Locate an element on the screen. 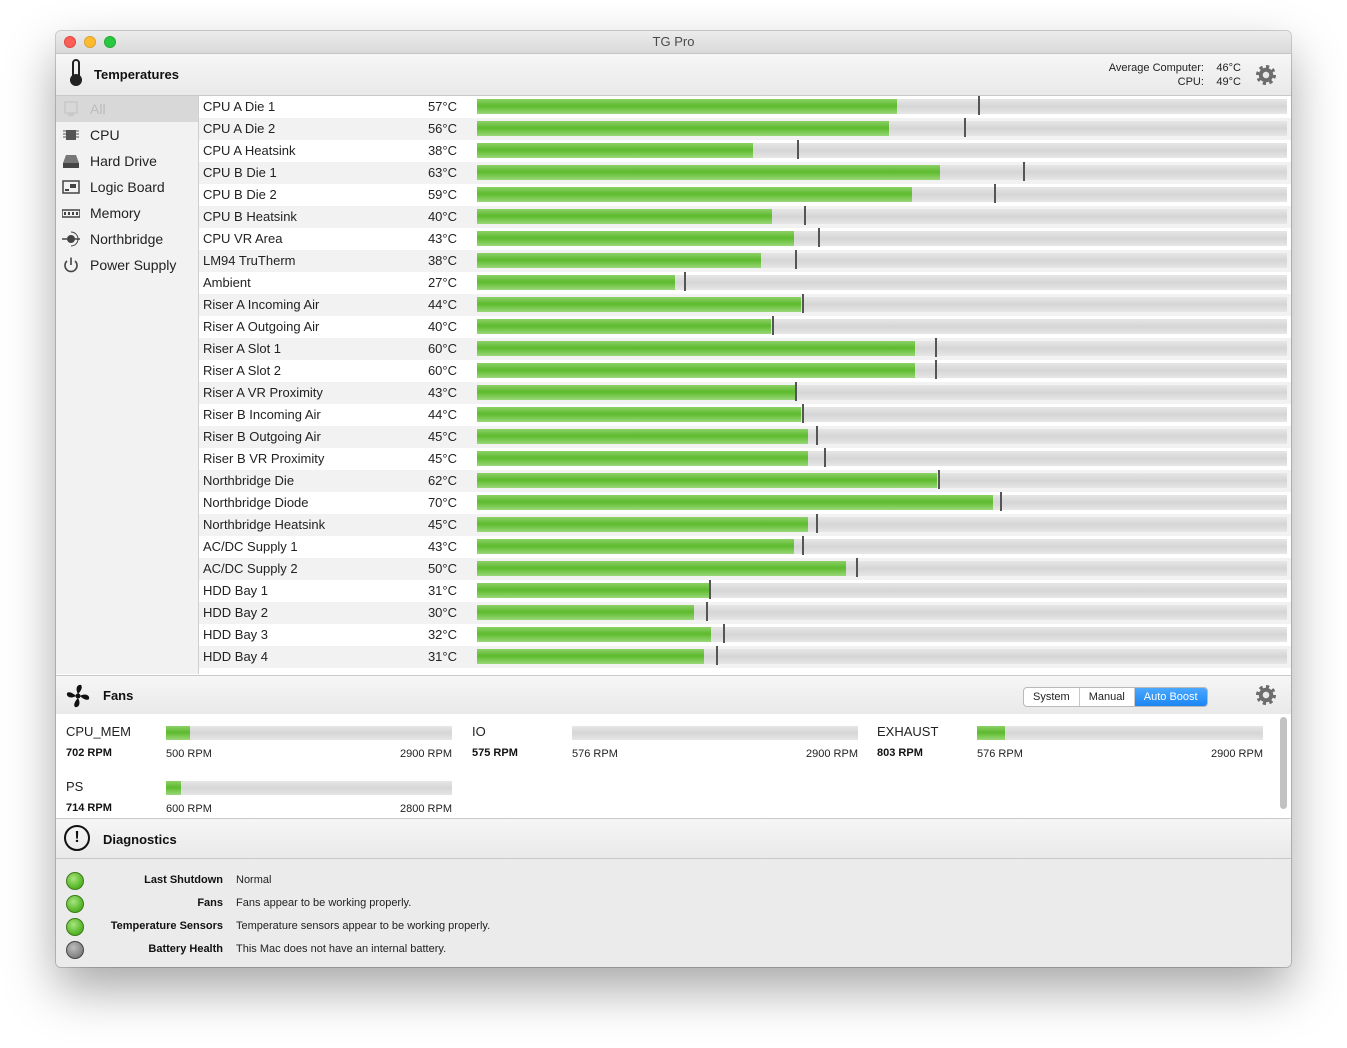 The image size is (1347, 1048). sensor-temperature: 62°C is located at coordinates (442, 480).